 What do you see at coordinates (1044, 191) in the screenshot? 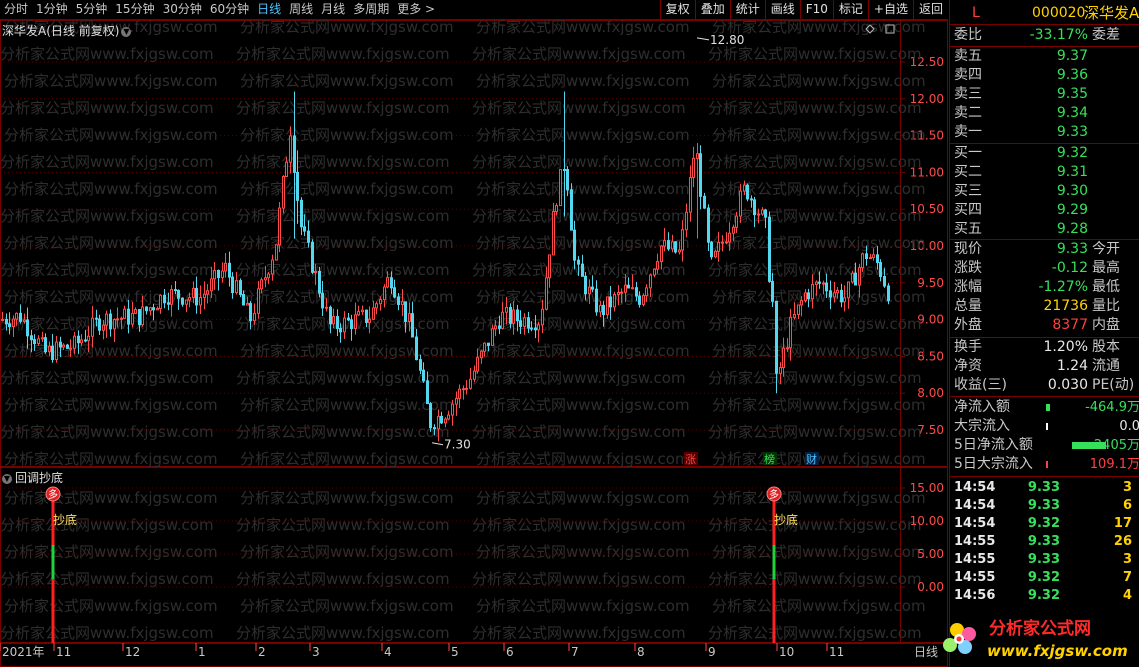
I see `buy-row-2: 买三 9.30` at bounding box center [1044, 191].